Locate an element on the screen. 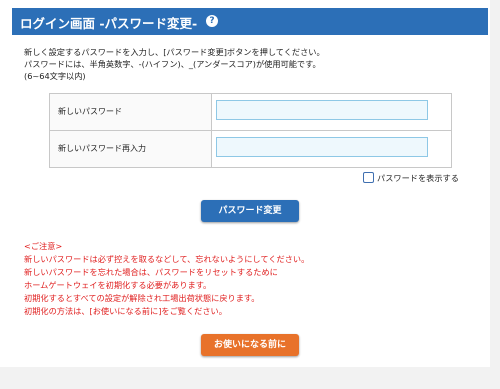 The height and width of the screenshot is (389, 500). notice-line: 初期化の方法は、[お使いになる前に]をご覧ください。 is located at coordinates (125, 311).